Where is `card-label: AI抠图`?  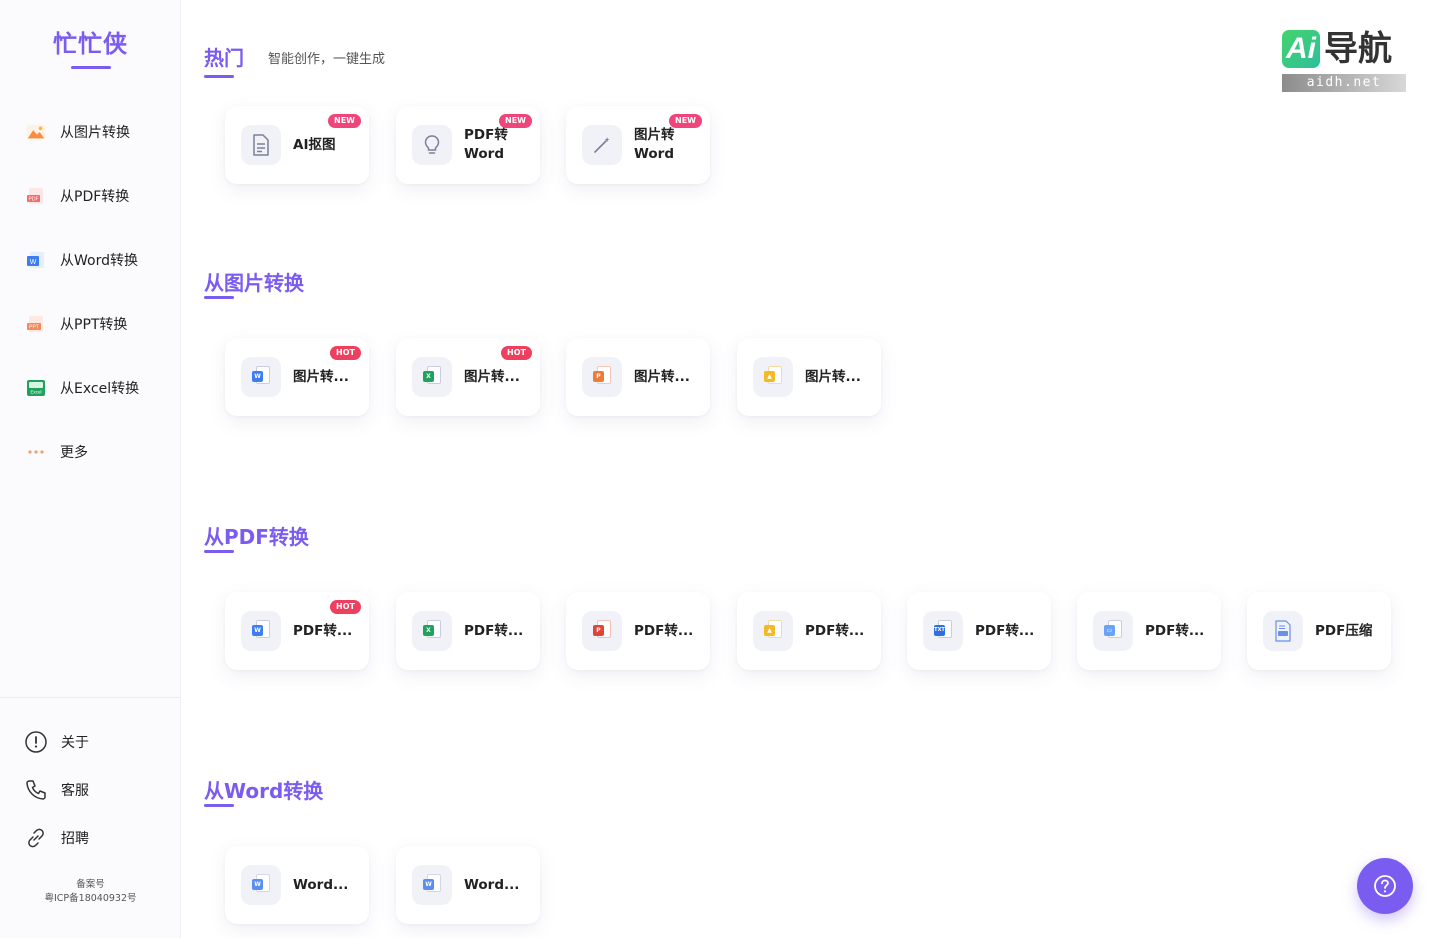
card-label: AI抠图 is located at coordinates (314, 144).